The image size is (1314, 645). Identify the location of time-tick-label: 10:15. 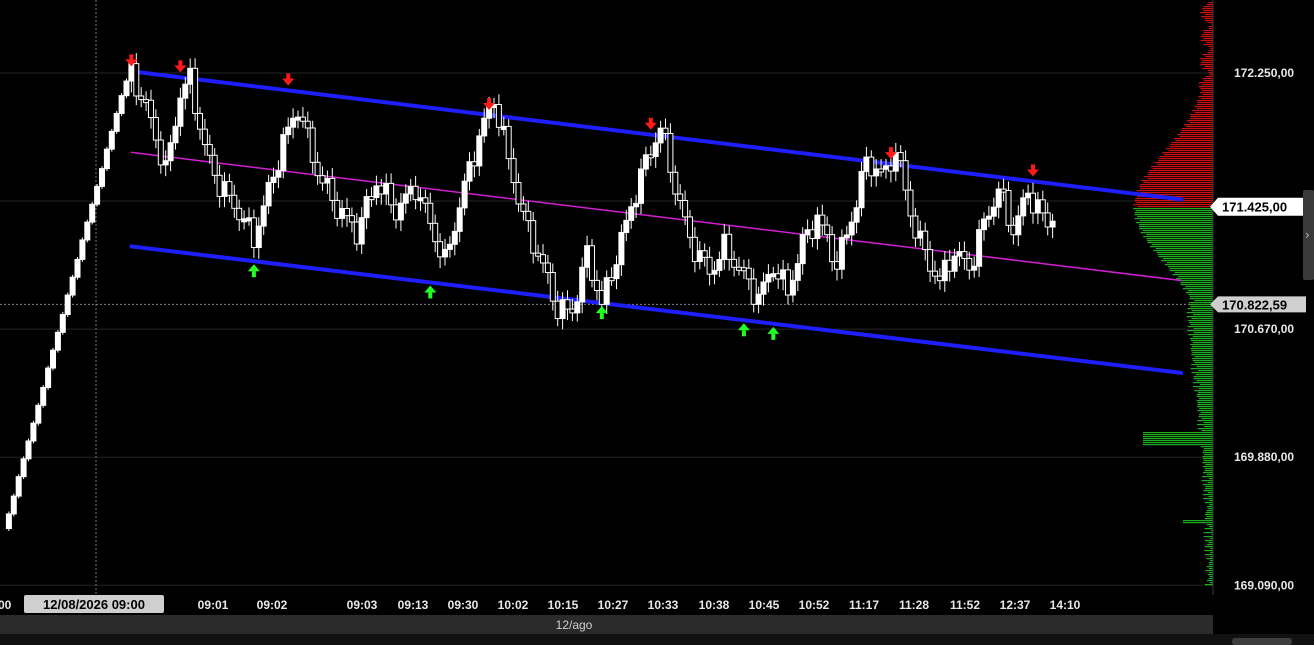
(563, 605).